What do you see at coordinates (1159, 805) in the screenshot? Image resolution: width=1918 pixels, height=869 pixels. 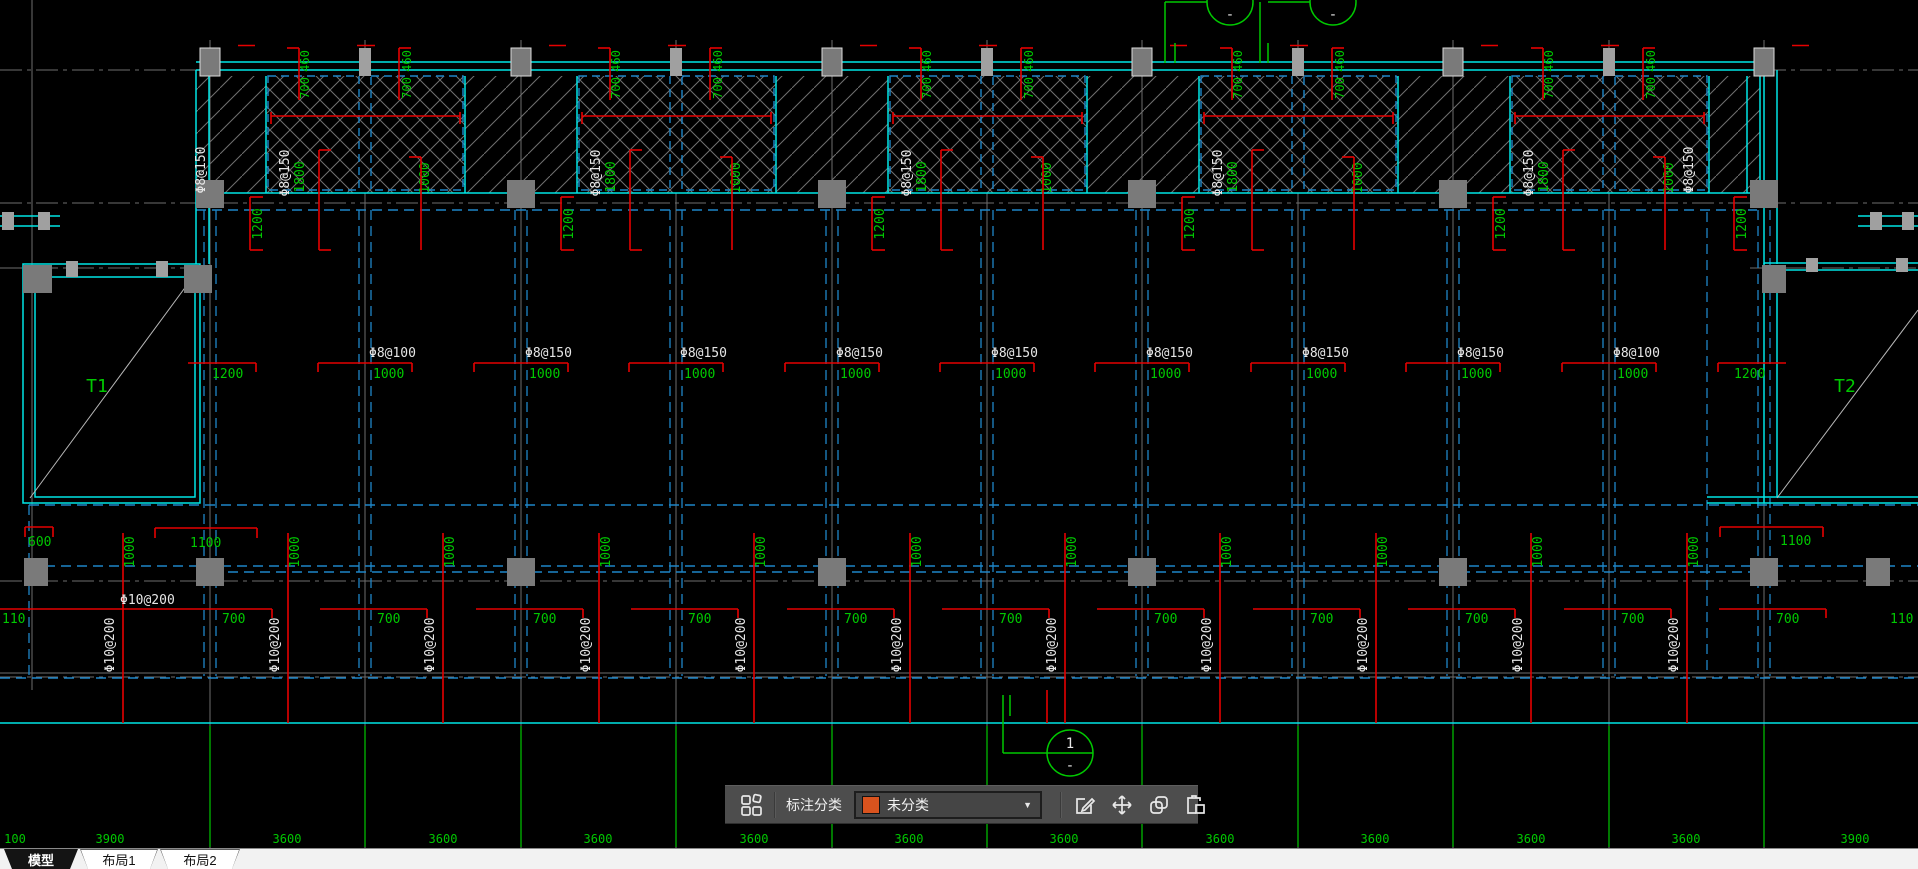 I see `copy-icon` at bounding box center [1159, 805].